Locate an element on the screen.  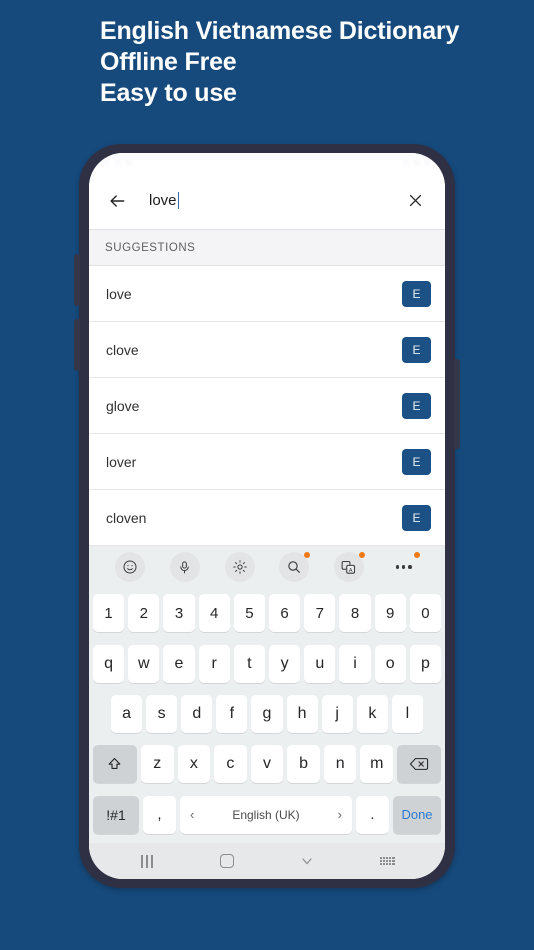
key-w: w is located at coordinates (144, 663).